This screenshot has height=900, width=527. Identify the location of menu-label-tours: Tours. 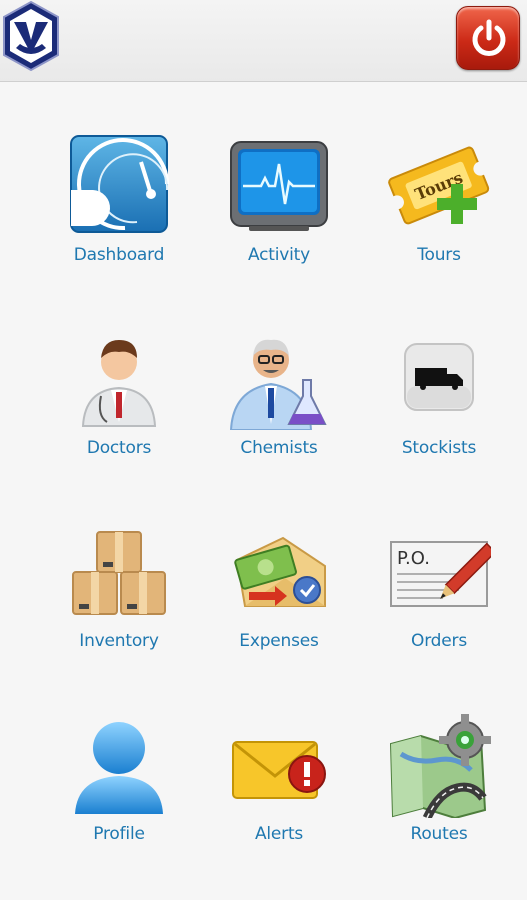
(439, 255).